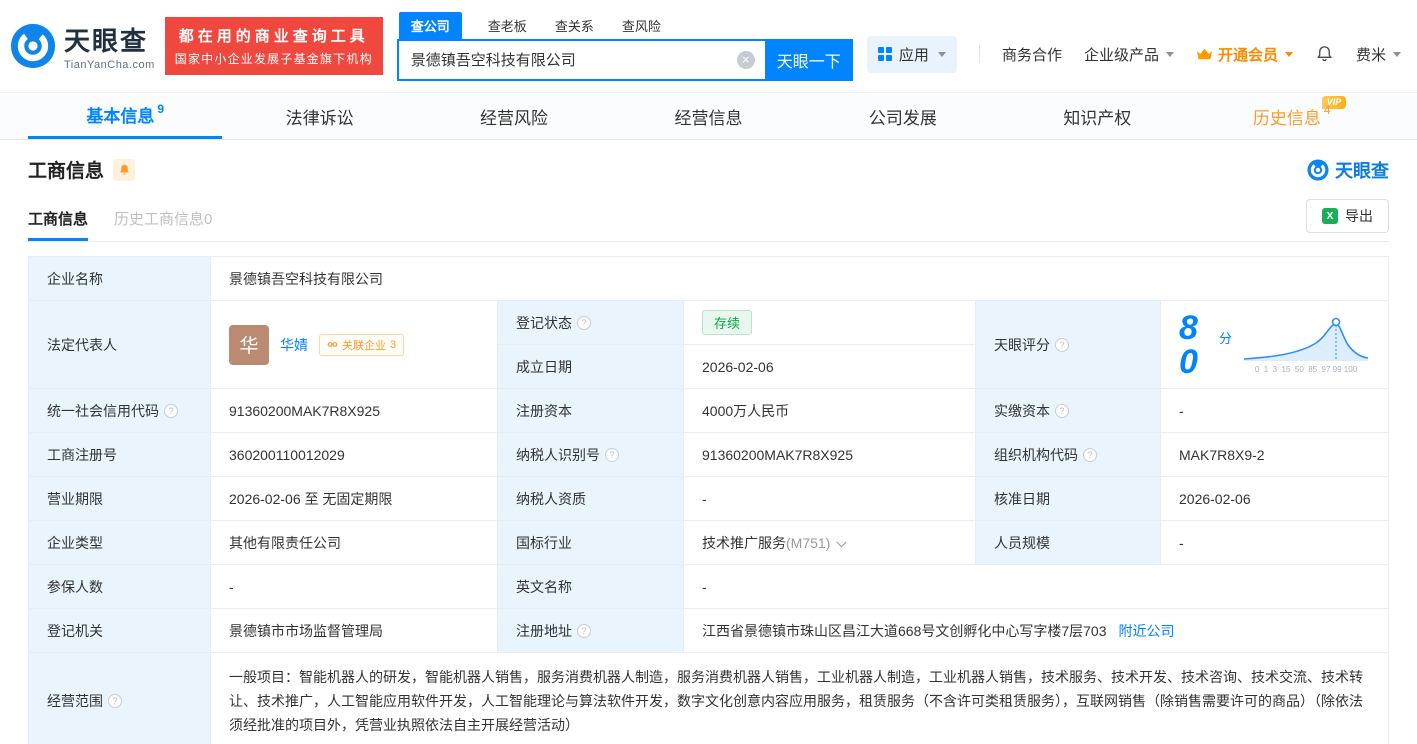  I want to click on tab-intellectual-property: 知识产权, so click(1097, 116).